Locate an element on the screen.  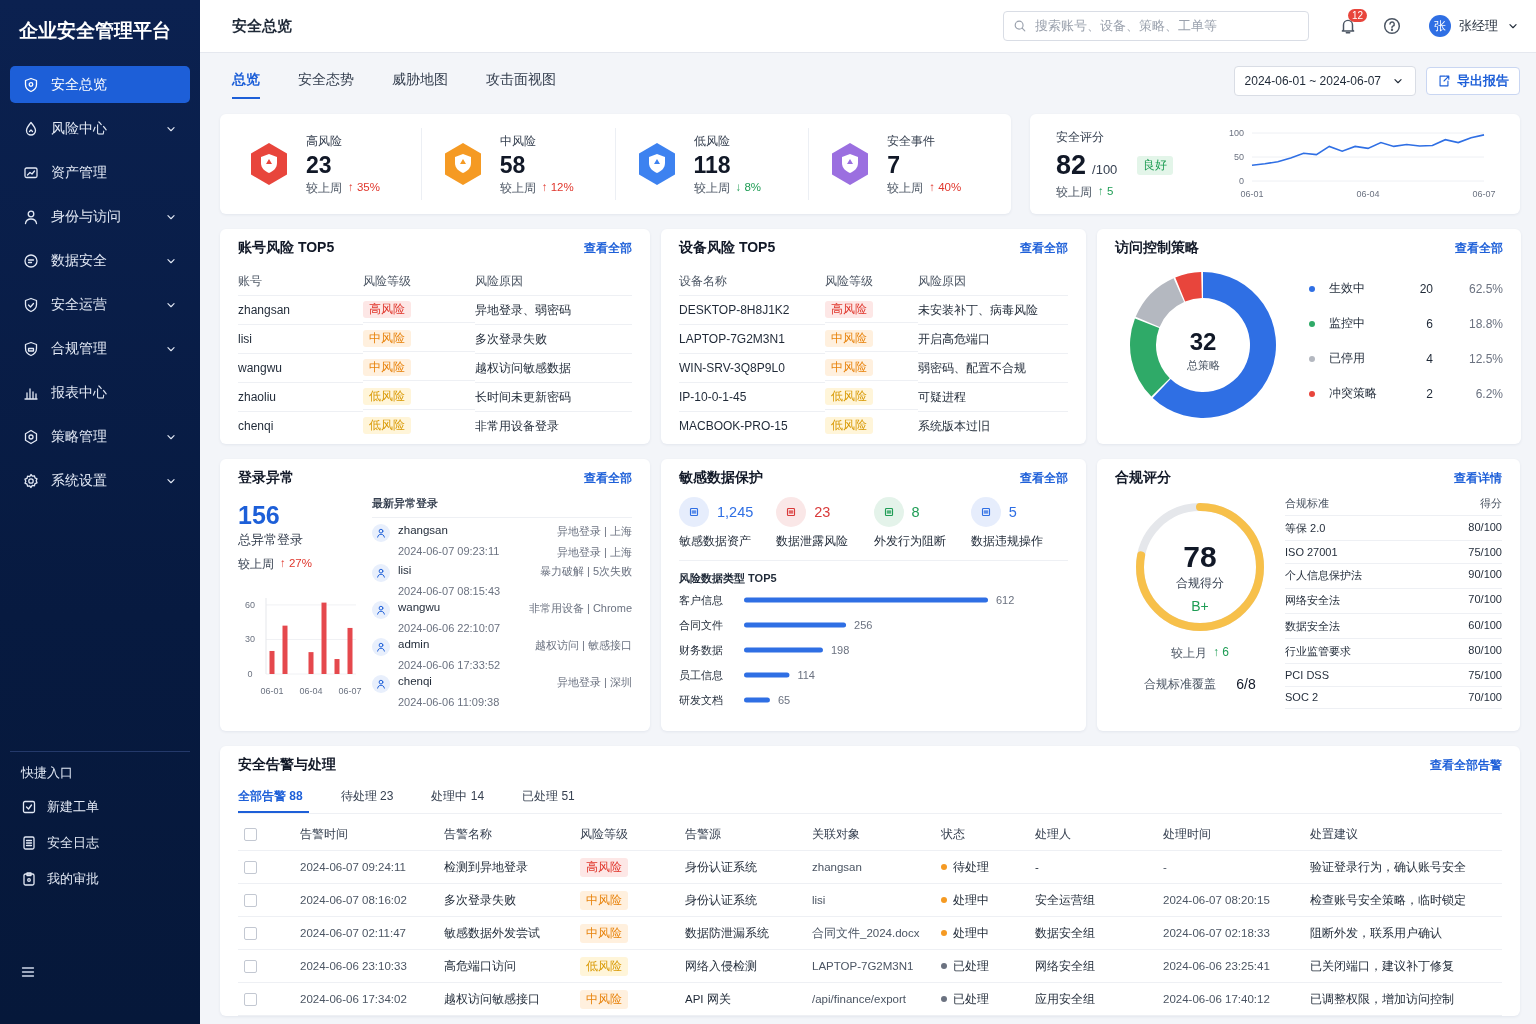
tab: 已处理 51 is located at coordinates (548, 797).